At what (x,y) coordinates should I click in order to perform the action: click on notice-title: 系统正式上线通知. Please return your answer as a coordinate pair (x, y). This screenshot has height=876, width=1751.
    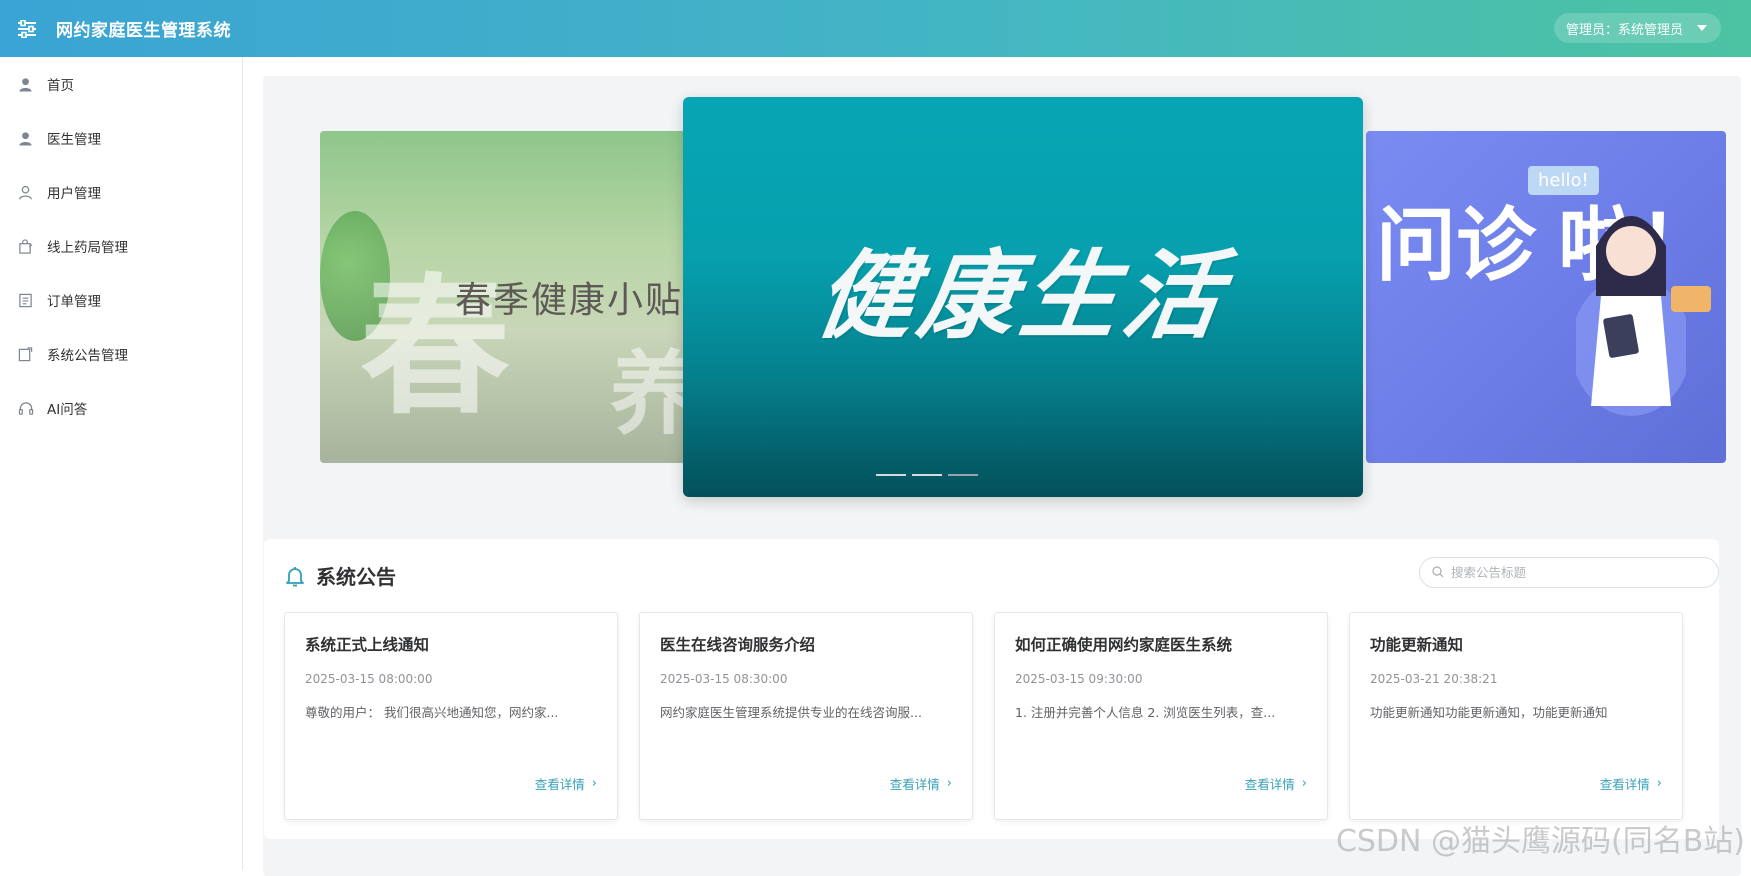
    Looking at the image, I should click on (451, 644).